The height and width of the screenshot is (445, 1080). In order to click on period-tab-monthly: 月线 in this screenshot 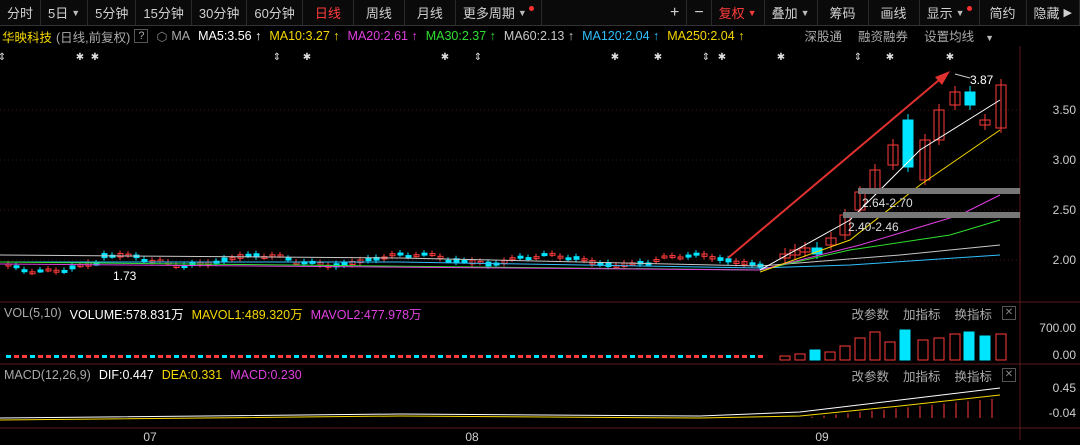, I will do `click(430, 12)`.